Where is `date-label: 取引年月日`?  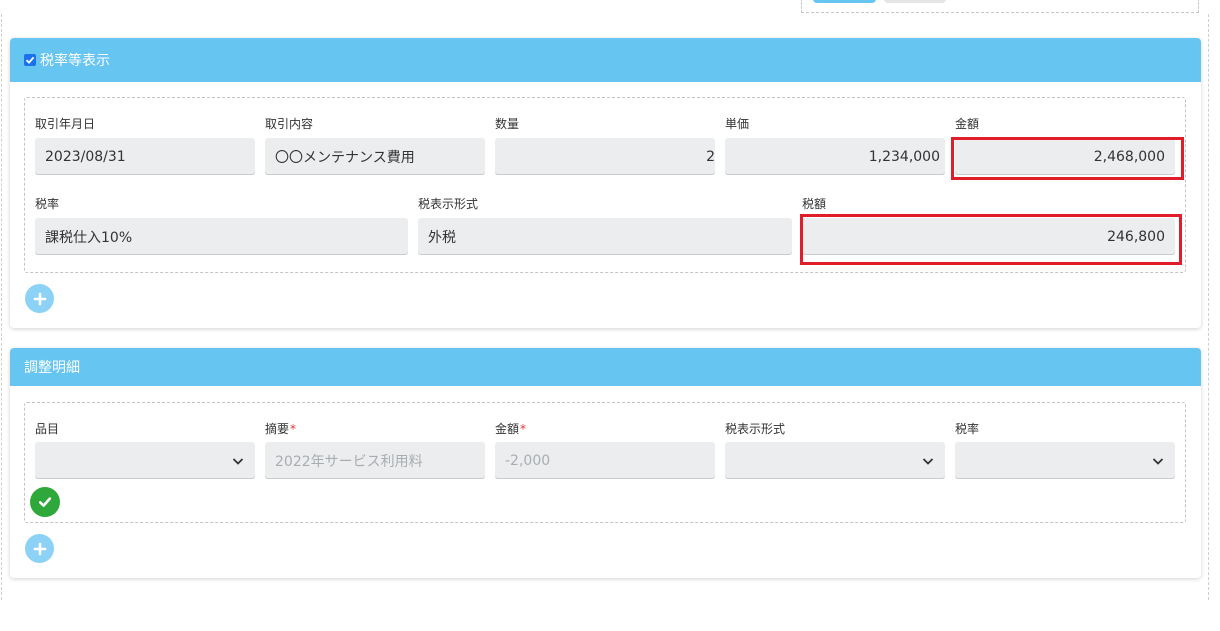 date-label: 取引年月日 is located at coordinates (65, 124).